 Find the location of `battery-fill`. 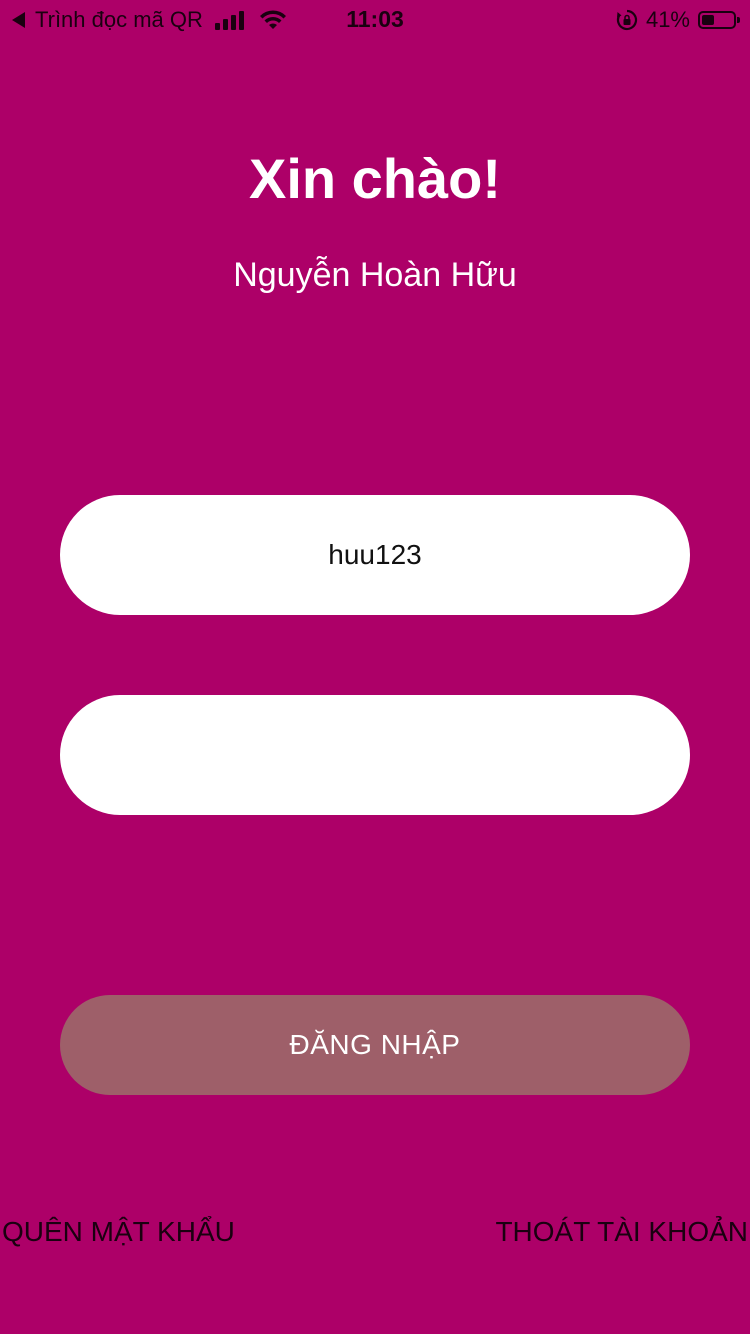

battery-fill is located at coordinates (708, 20).